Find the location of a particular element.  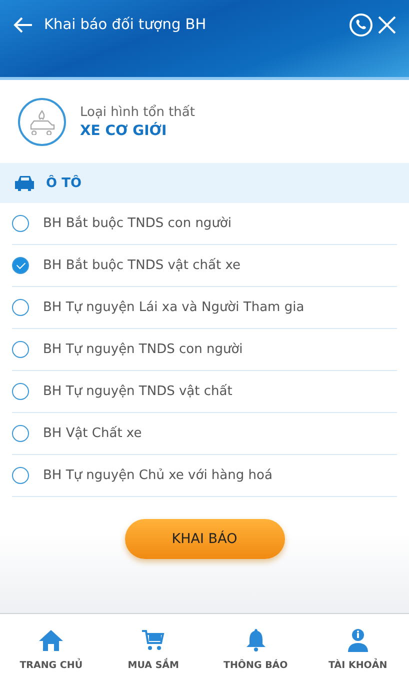

home-icon is located at coordinates (51, 640).